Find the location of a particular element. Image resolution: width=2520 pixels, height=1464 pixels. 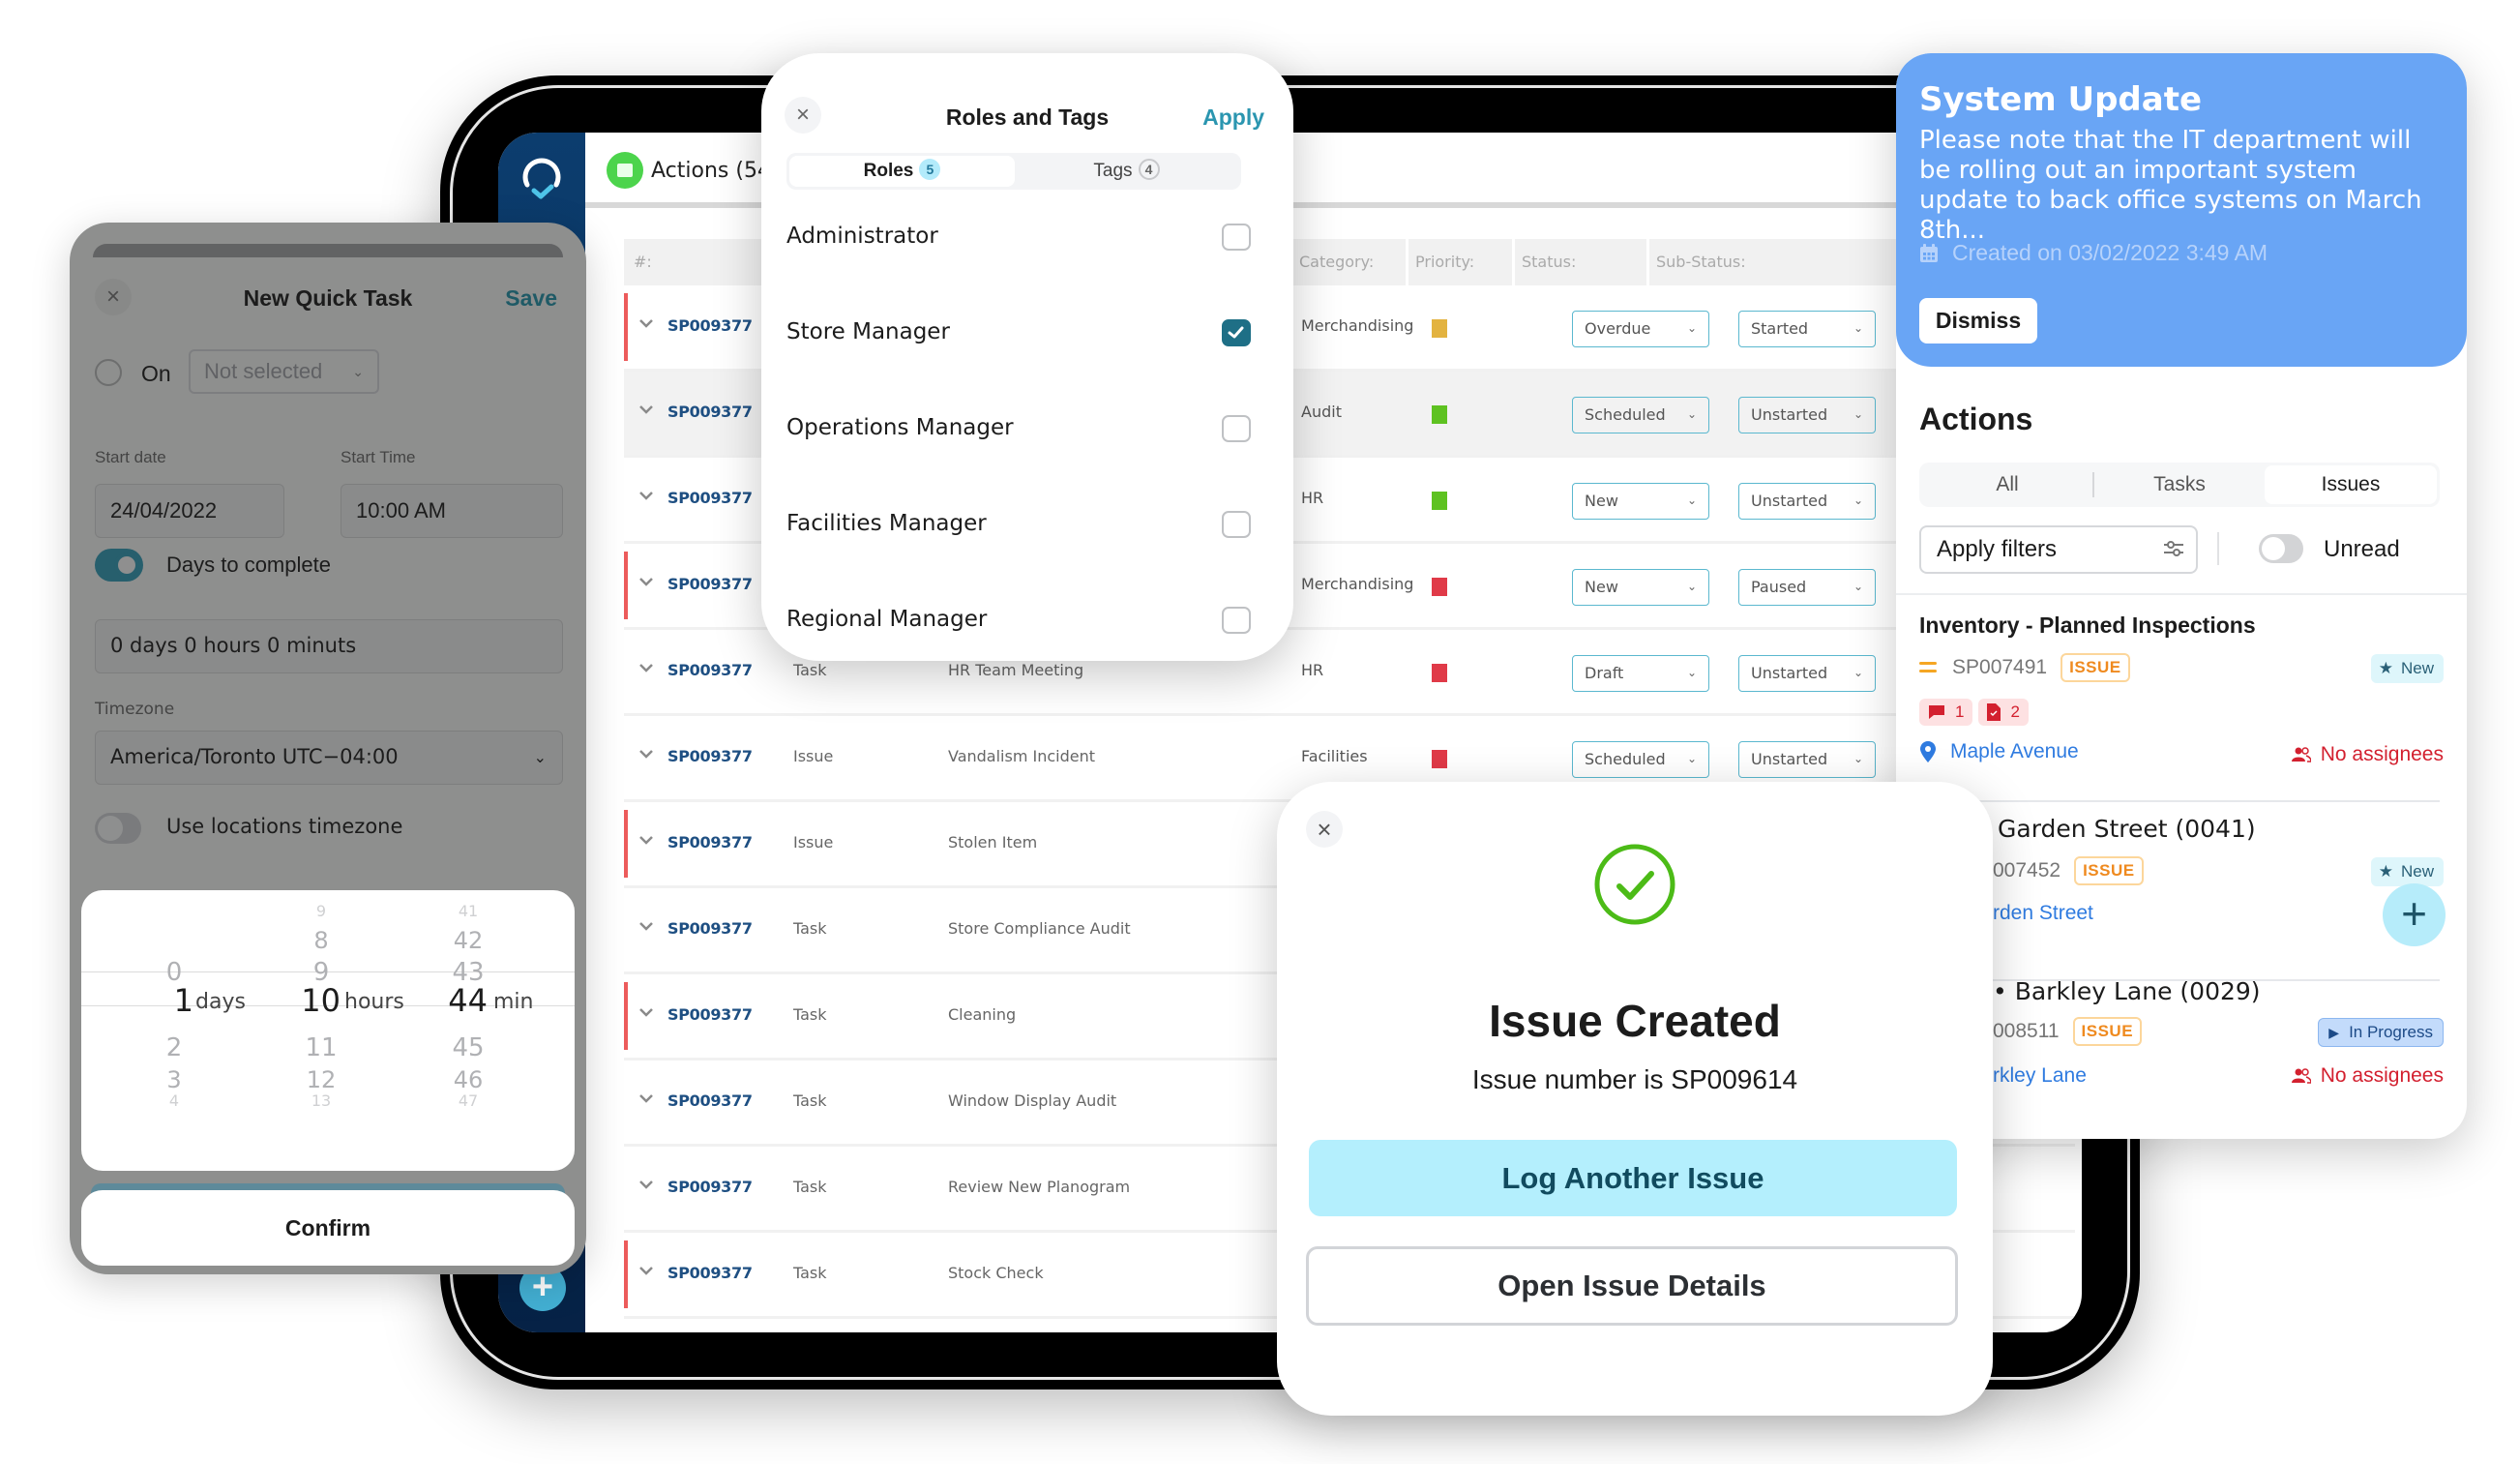

row-category: Facilities is located at coordinates (1334, 756).